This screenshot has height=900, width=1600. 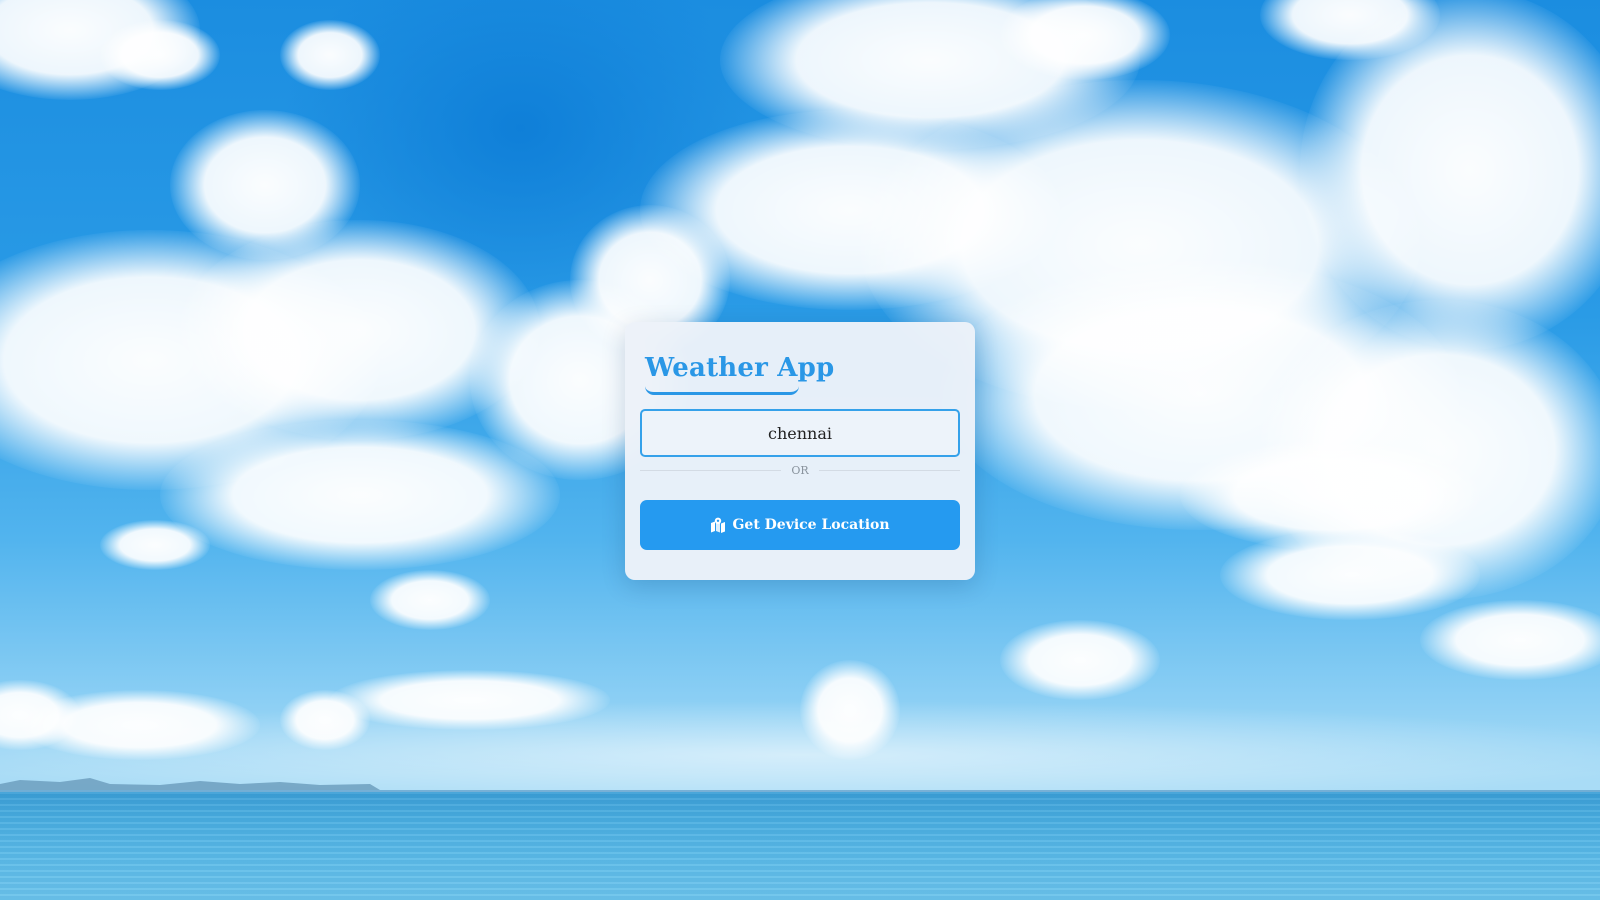 What do you see at coordinates (722, 390) in the screenshot?
I see `title-underline` at bounding box center [722, 390].